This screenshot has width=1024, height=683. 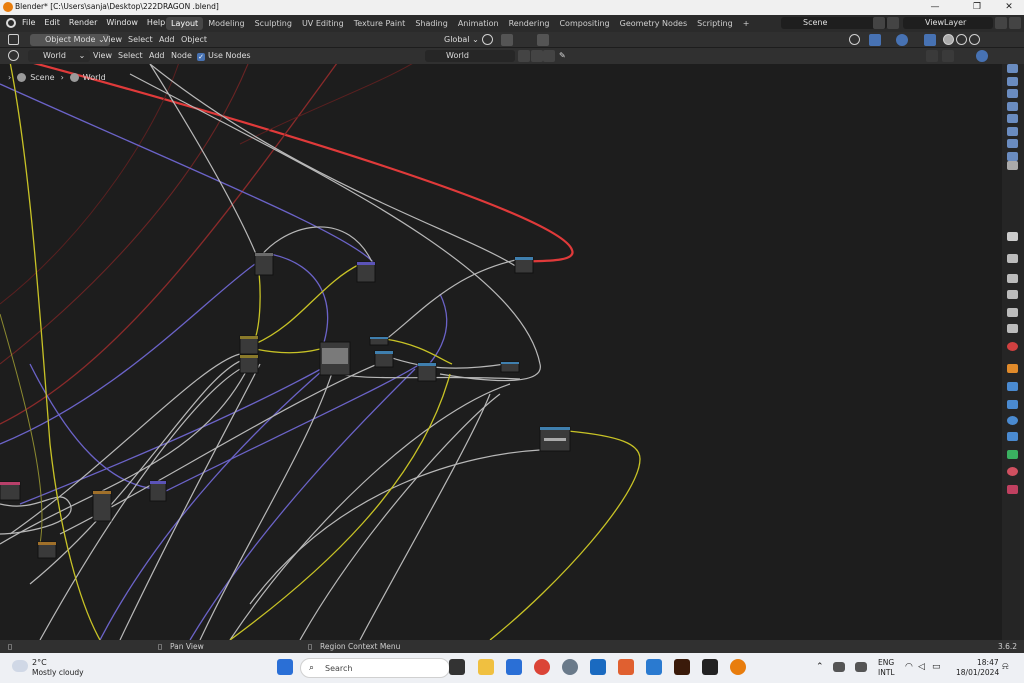 I want to click on add-workspace-button: +, so click(x=746, y=23).